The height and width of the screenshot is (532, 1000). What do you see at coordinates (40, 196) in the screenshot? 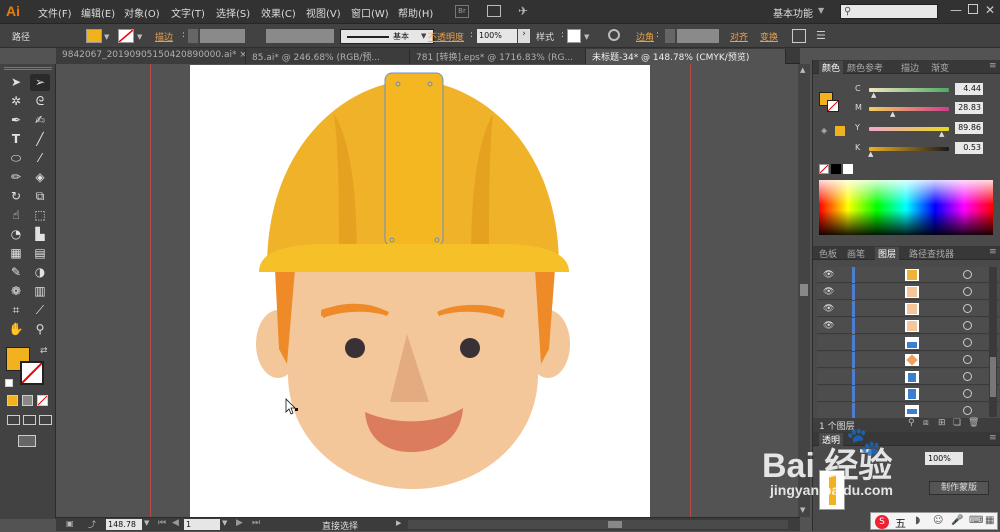
I see `scale-tool-icon: ⧉` at bounding box center [40, 196].